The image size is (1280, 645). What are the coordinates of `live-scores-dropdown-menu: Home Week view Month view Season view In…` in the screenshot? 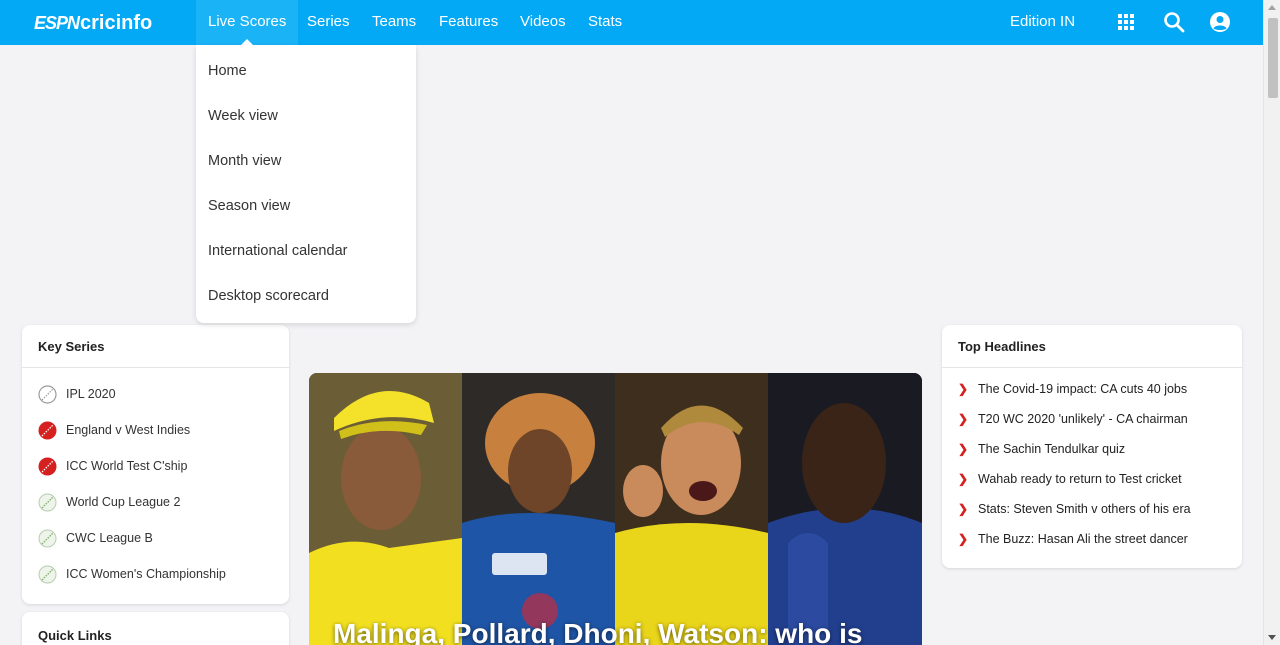 It's located at (306, 184).